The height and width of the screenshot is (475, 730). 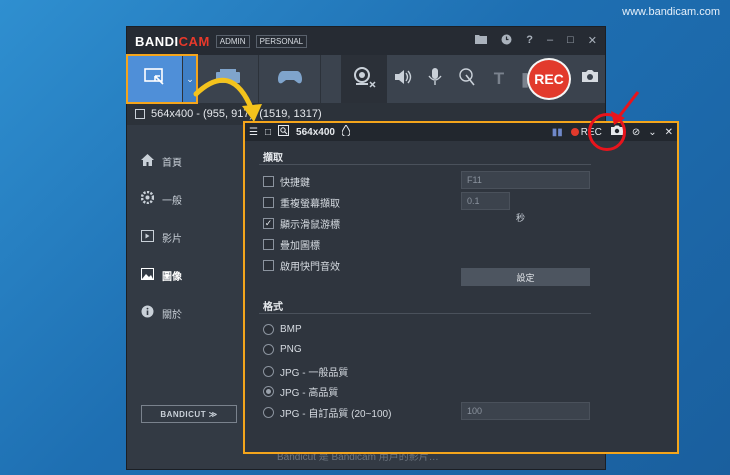 I want to click on yellow-arrow-head, so click(x=252, y=113).